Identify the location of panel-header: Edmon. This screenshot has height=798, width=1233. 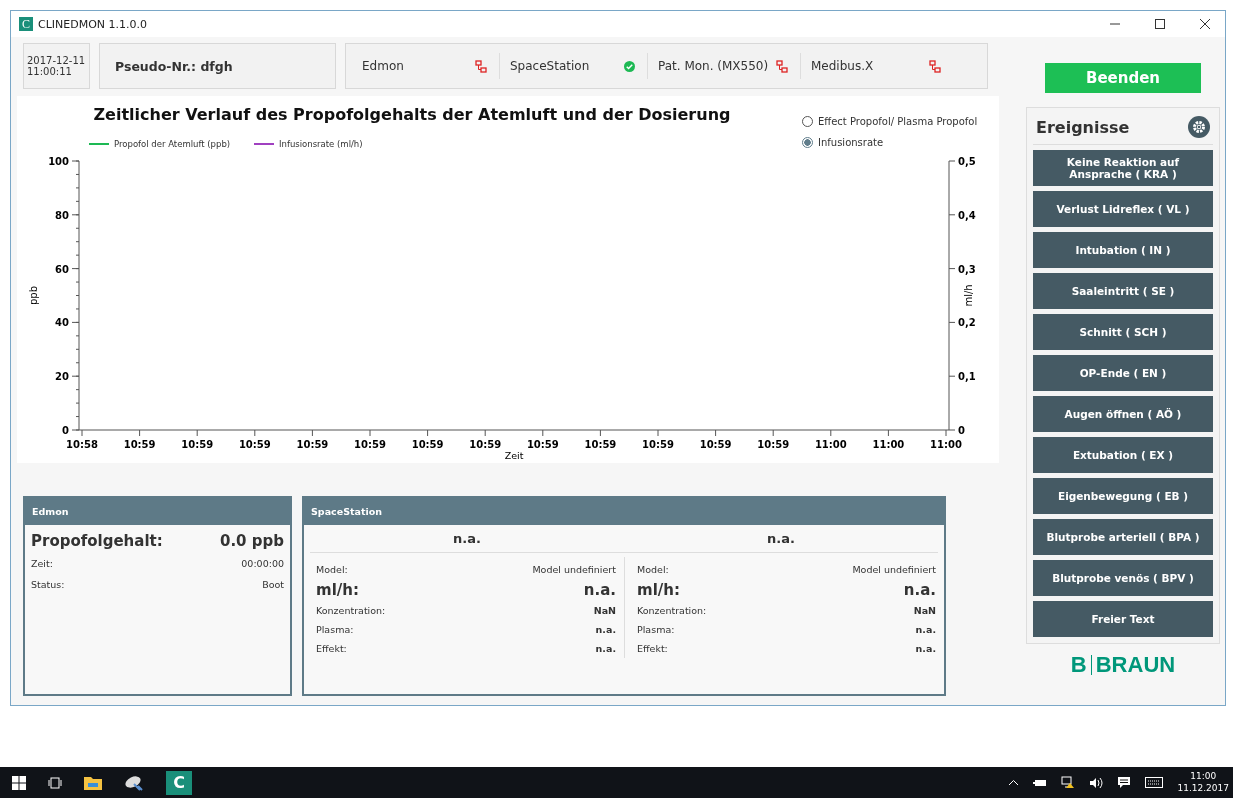
(157, 511).